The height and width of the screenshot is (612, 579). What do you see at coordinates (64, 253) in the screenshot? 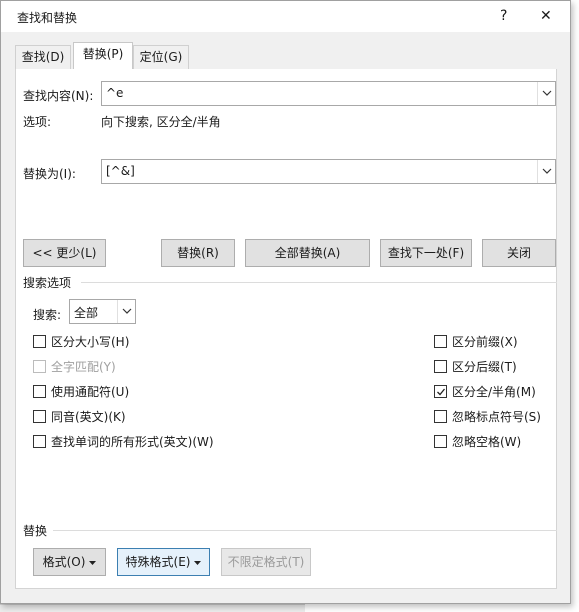
I see `less-button: << 更少(L)` at bounding box center [64, 253].